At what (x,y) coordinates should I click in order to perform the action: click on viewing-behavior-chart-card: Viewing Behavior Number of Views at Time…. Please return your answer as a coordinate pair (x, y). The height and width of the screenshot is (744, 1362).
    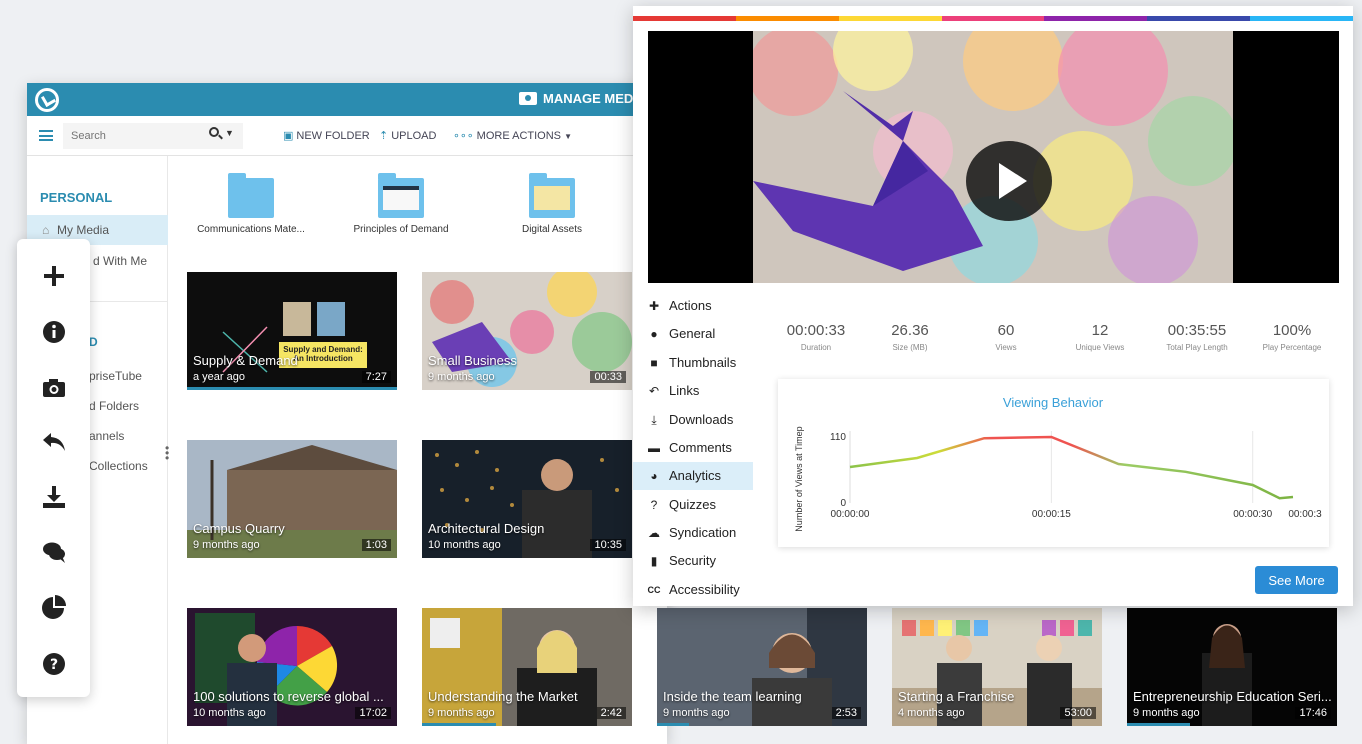
    Looking at the image, I should click on (1053, 463).